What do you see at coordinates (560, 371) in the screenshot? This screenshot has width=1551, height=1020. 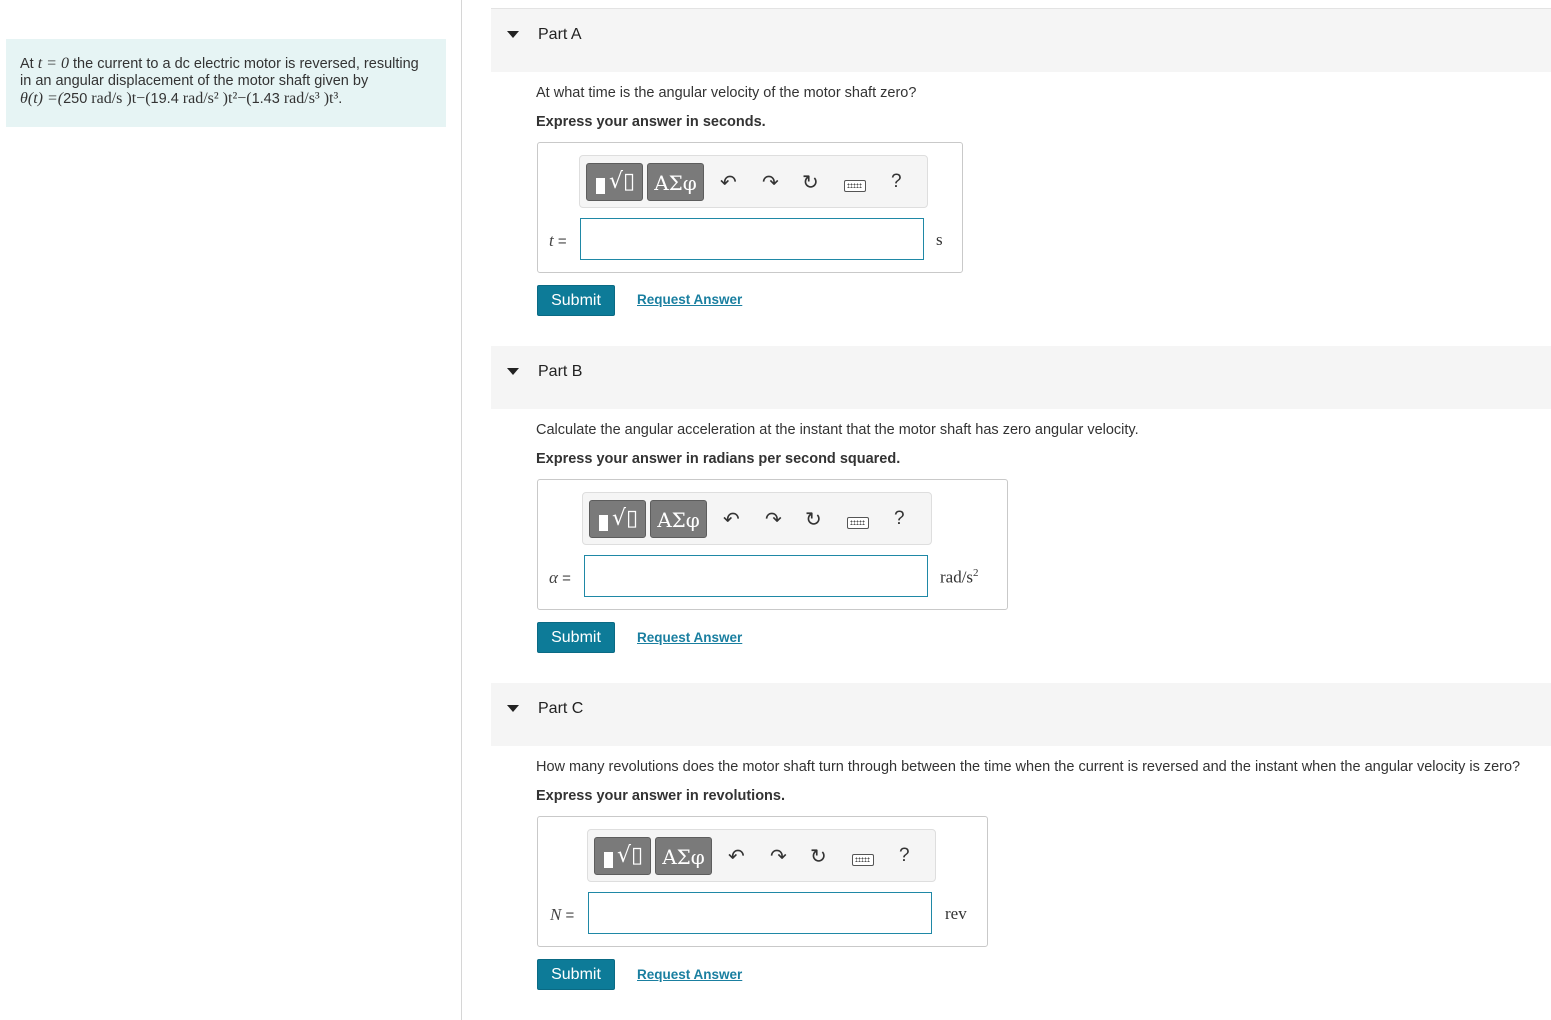 I see `part-b-title: Part B` at bounding box center [560, 371].